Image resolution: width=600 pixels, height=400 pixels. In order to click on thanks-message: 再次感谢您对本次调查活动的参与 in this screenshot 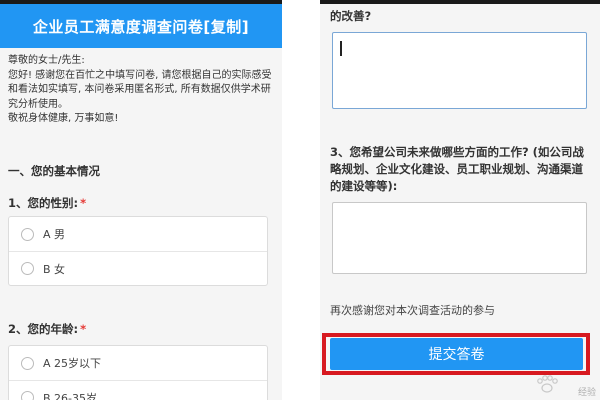, I will do `click(412, 310)`.